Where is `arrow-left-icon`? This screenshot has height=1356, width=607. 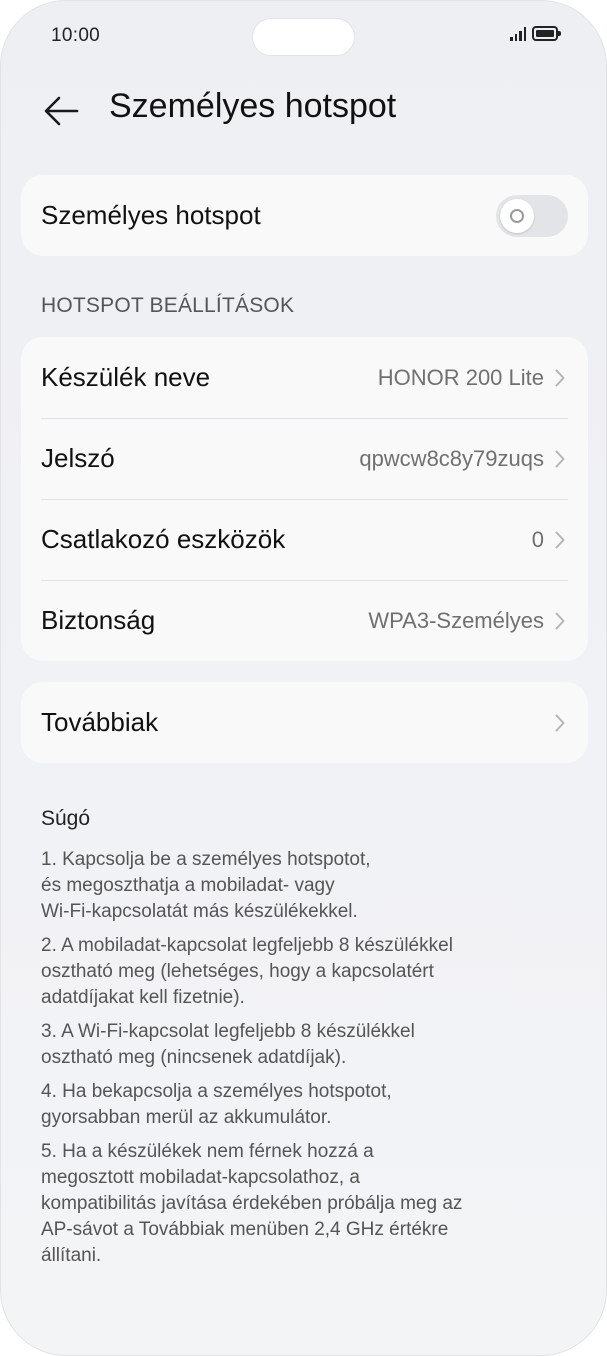
arrow-left-icon is located at coordinates (61, 111).